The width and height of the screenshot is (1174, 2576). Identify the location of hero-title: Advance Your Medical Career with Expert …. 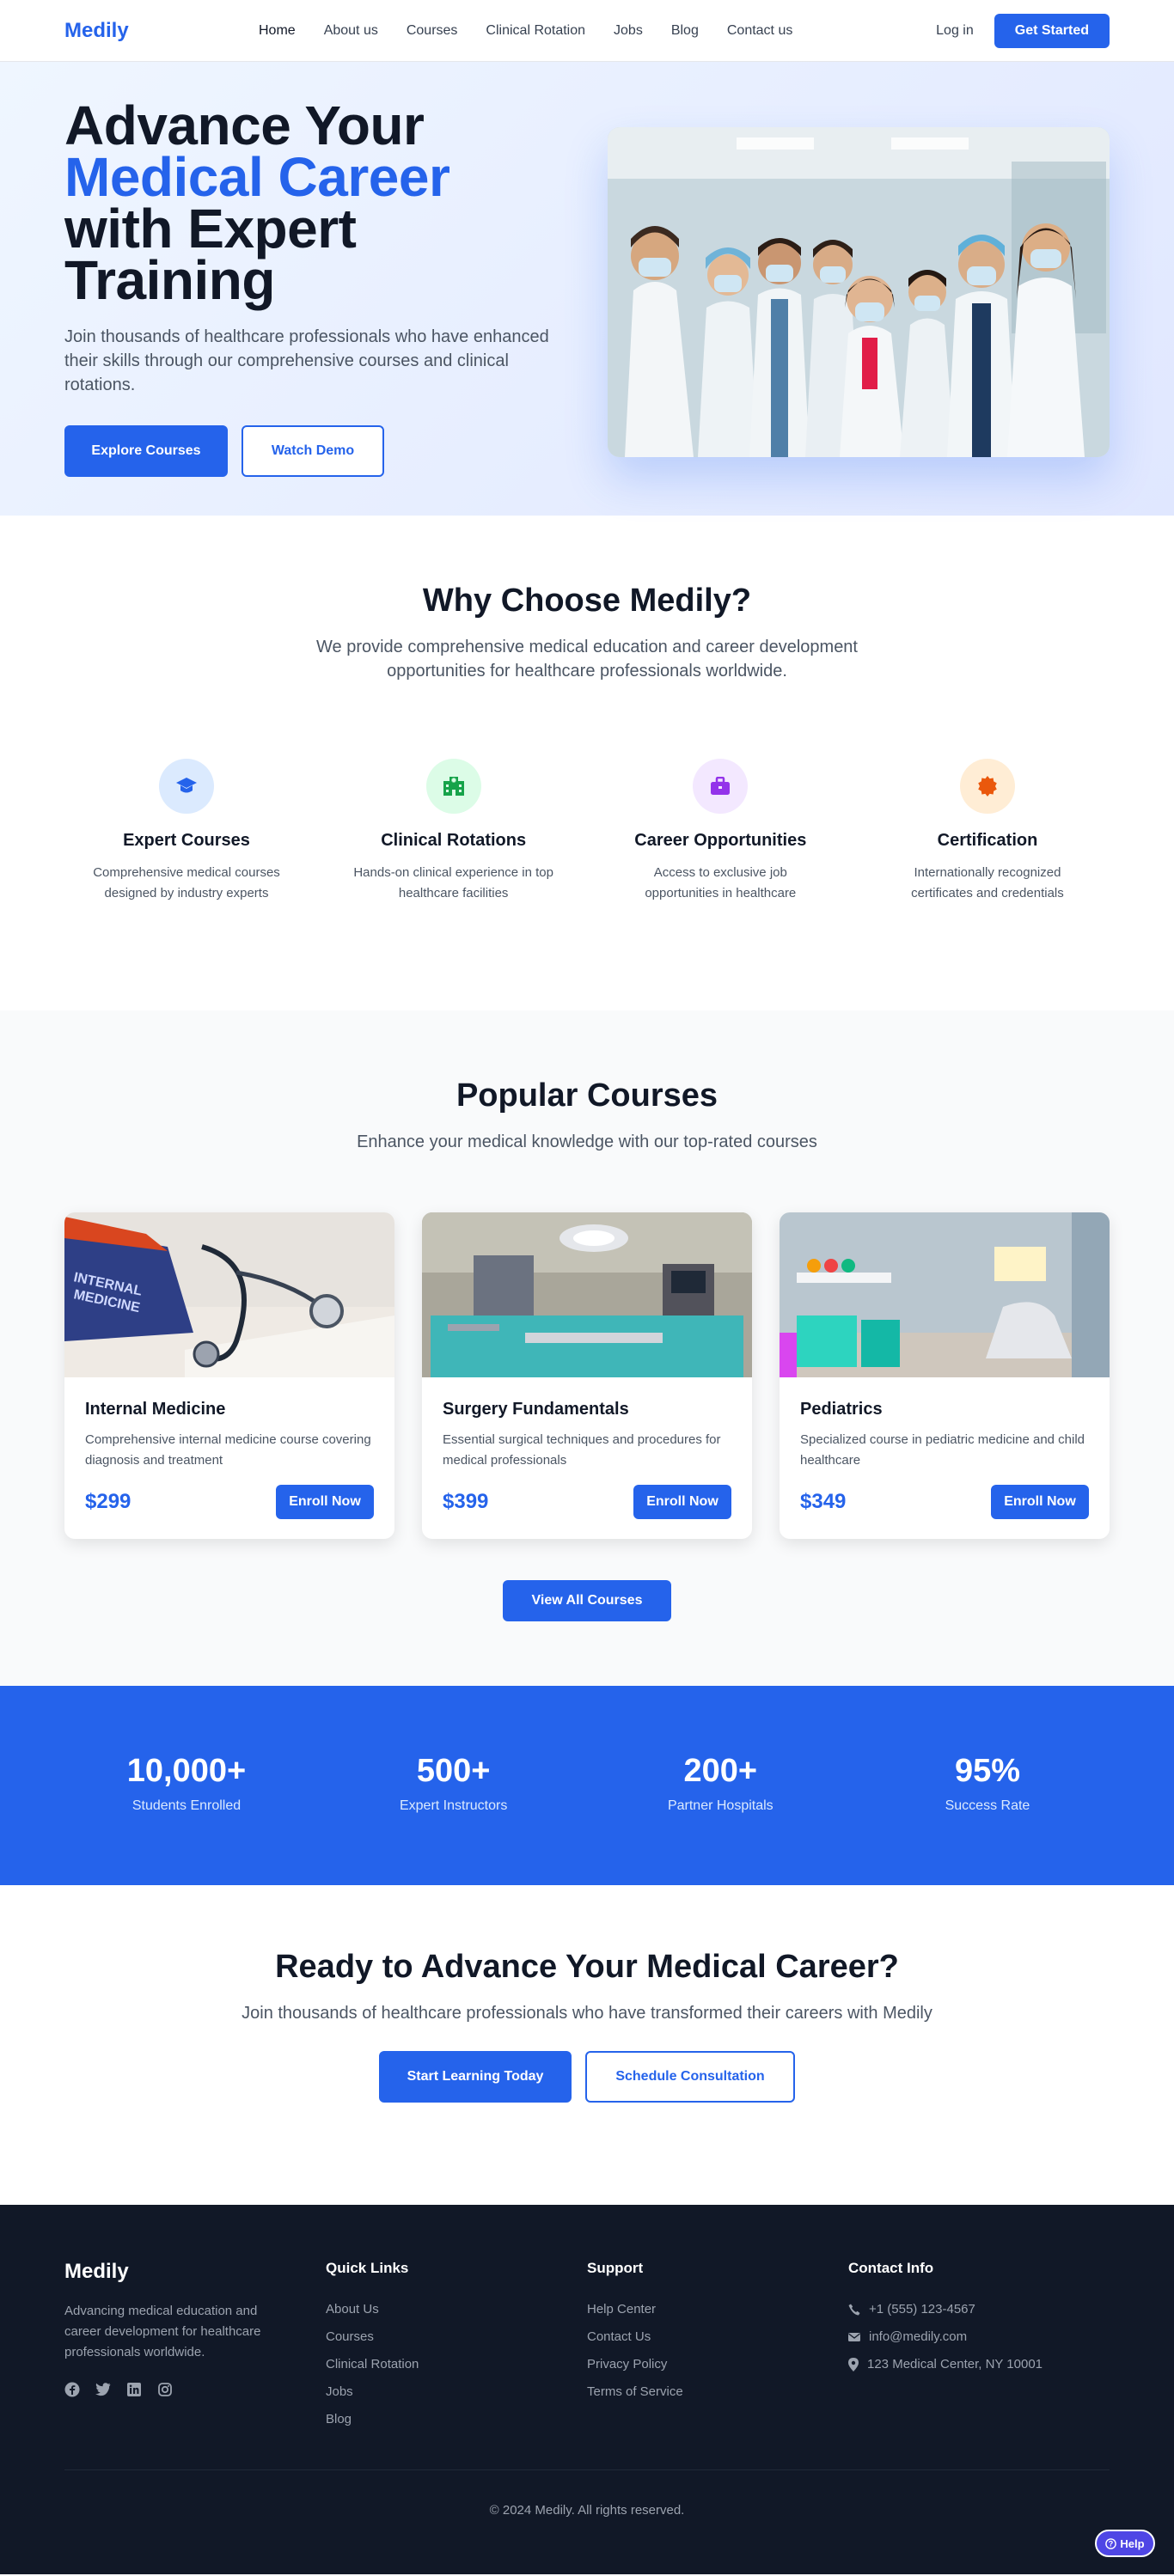
(313, 203).